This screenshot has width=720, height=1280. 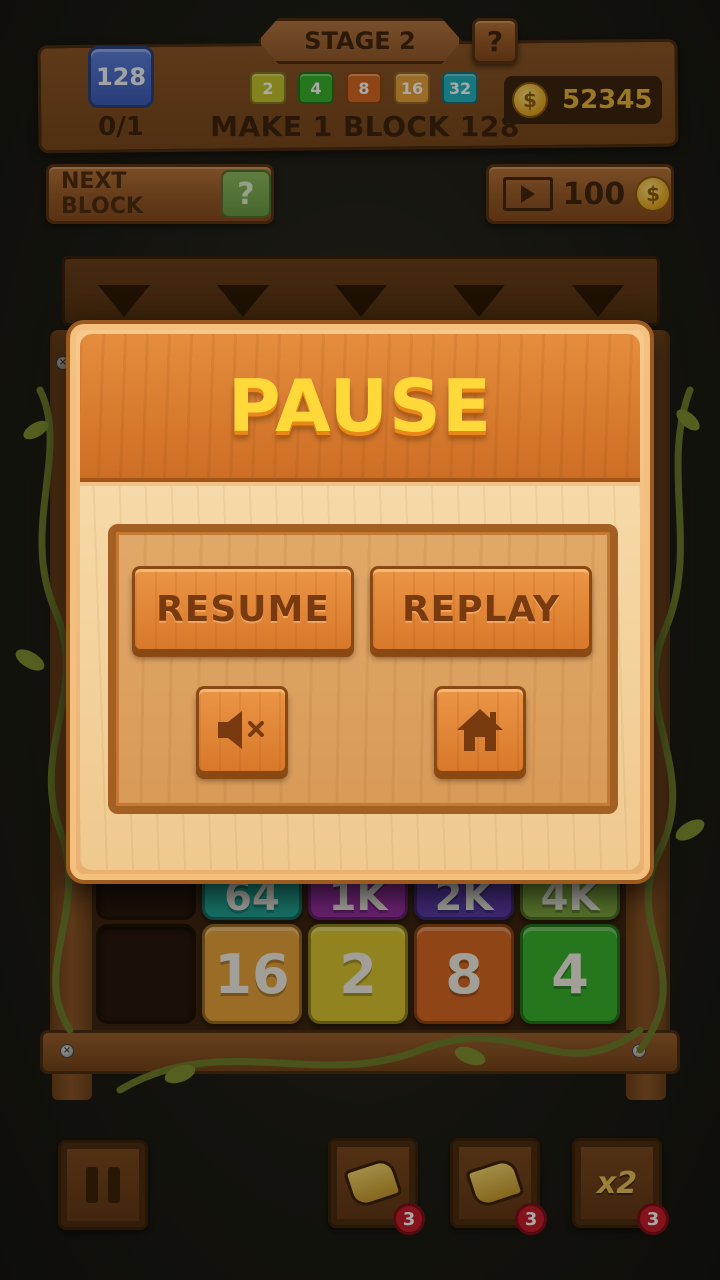 I want to click on mute-icon, so click(x=241, y=730).